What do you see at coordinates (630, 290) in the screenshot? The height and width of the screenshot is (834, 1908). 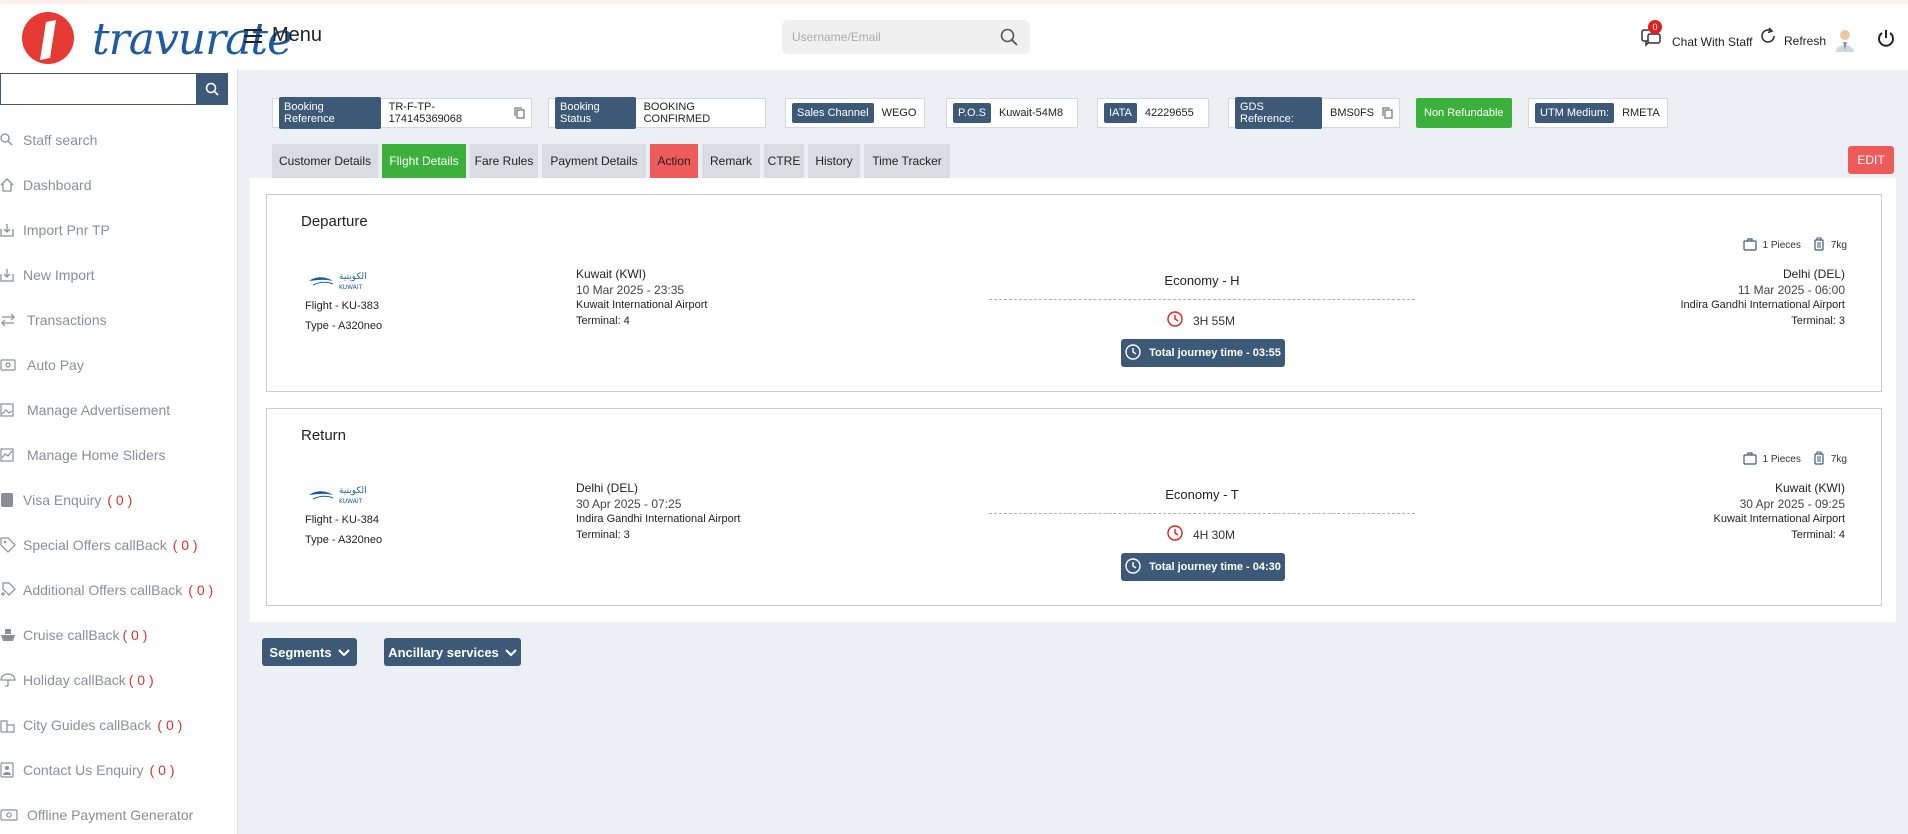 I see `departure-datetime: 10 Mar 2025 - 23:35` at bounding box center [630, 290].